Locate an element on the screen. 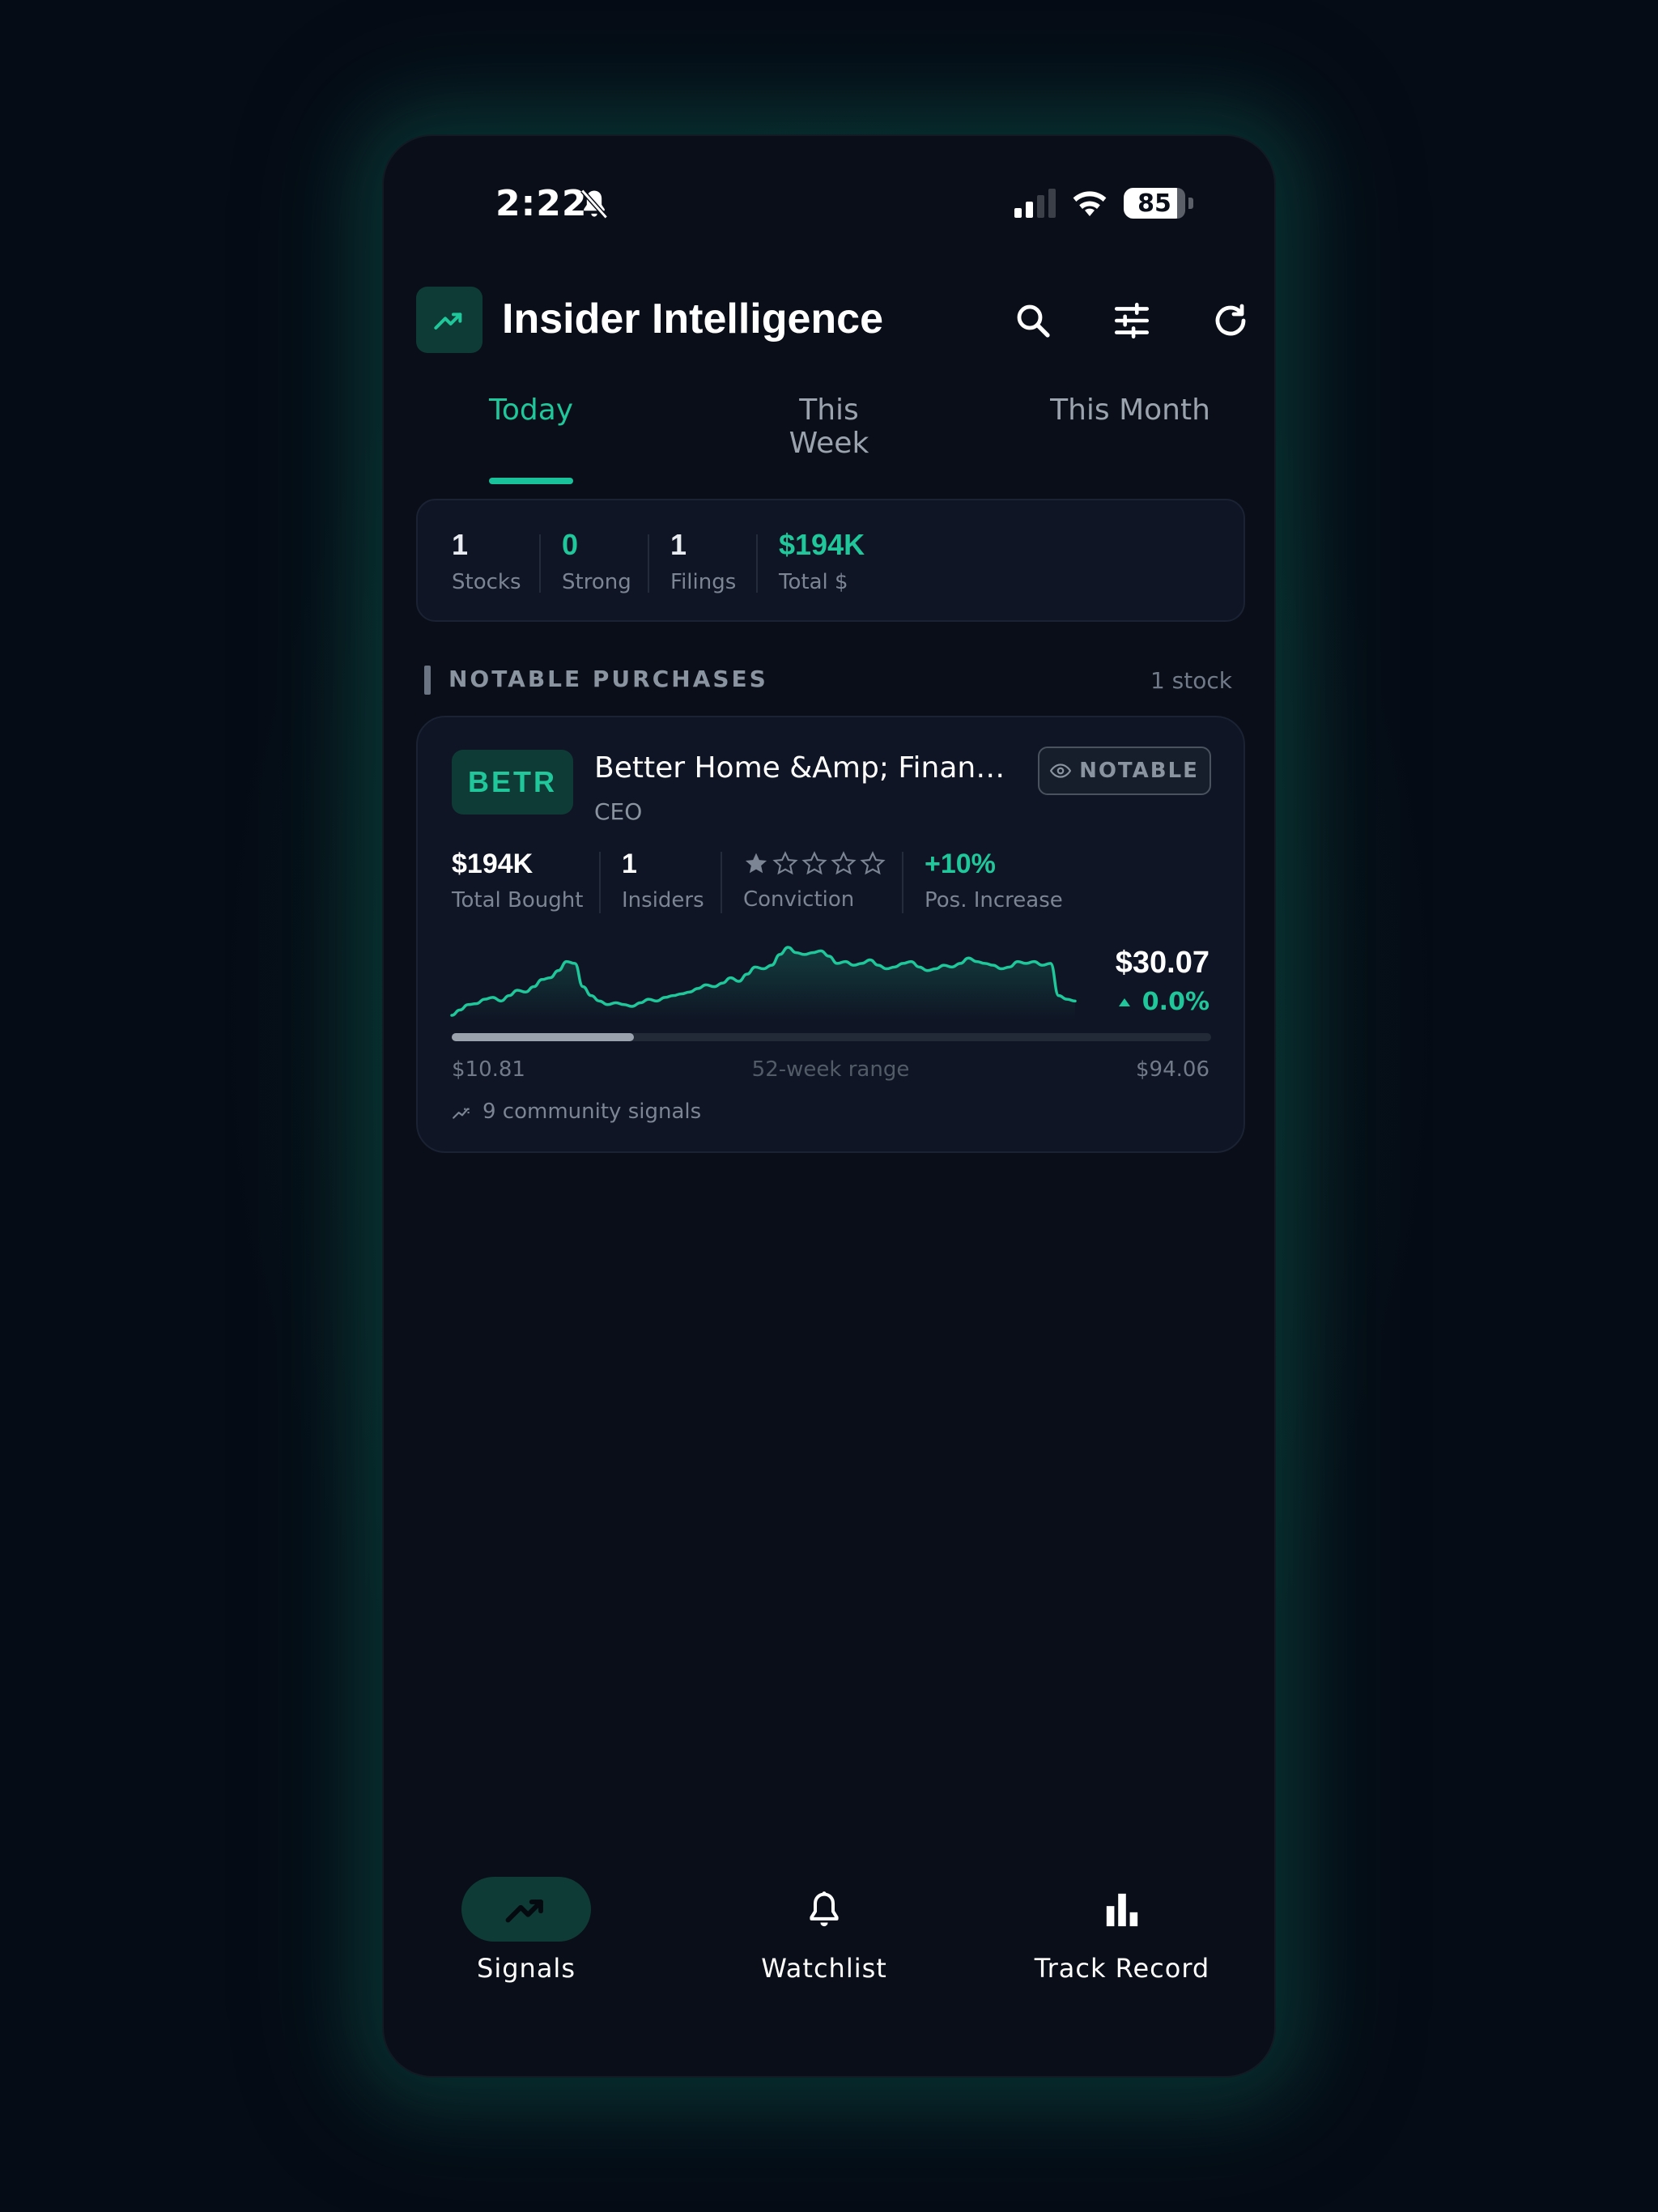 The width and height of the screenshot is (1658, 2212). summary-total-value: $194K is located at coordinates (822, 544).